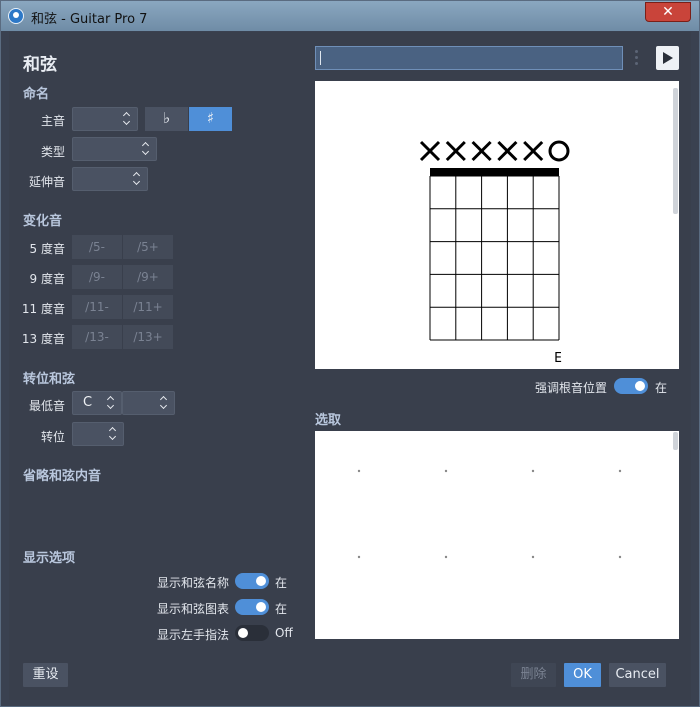 The width and height of the screenshot is (700, 707). What do you see at coordinates (661, 388) in the screenshot?
I see `emphasize-root-state: 在` at bounding box center [661, 388].